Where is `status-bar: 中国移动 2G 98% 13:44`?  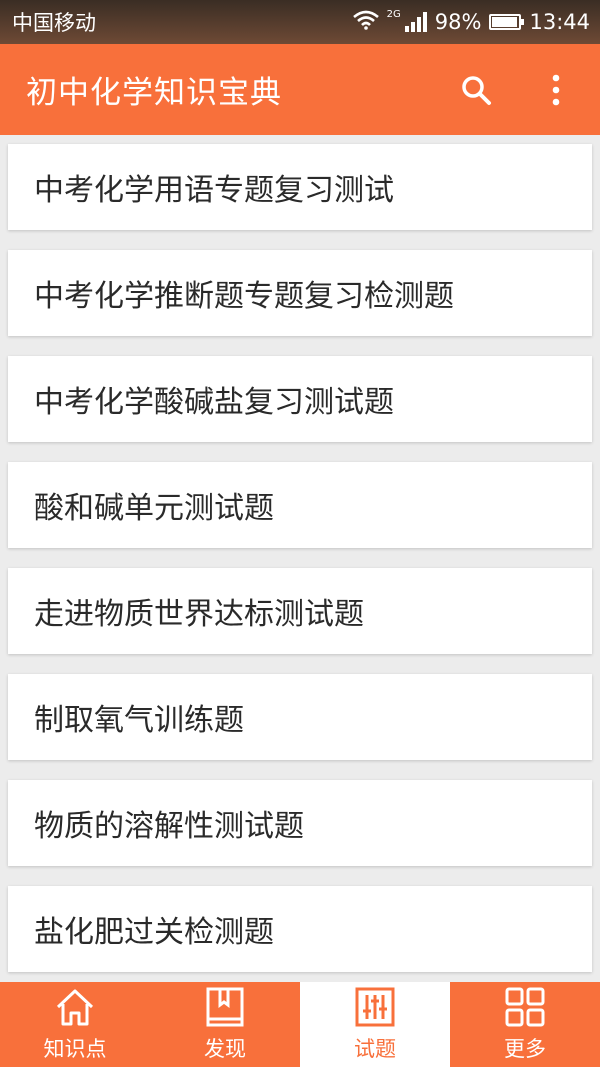 status-bar: 中国移动 2G 98% 13:44 is located at coordinates (300, 22).